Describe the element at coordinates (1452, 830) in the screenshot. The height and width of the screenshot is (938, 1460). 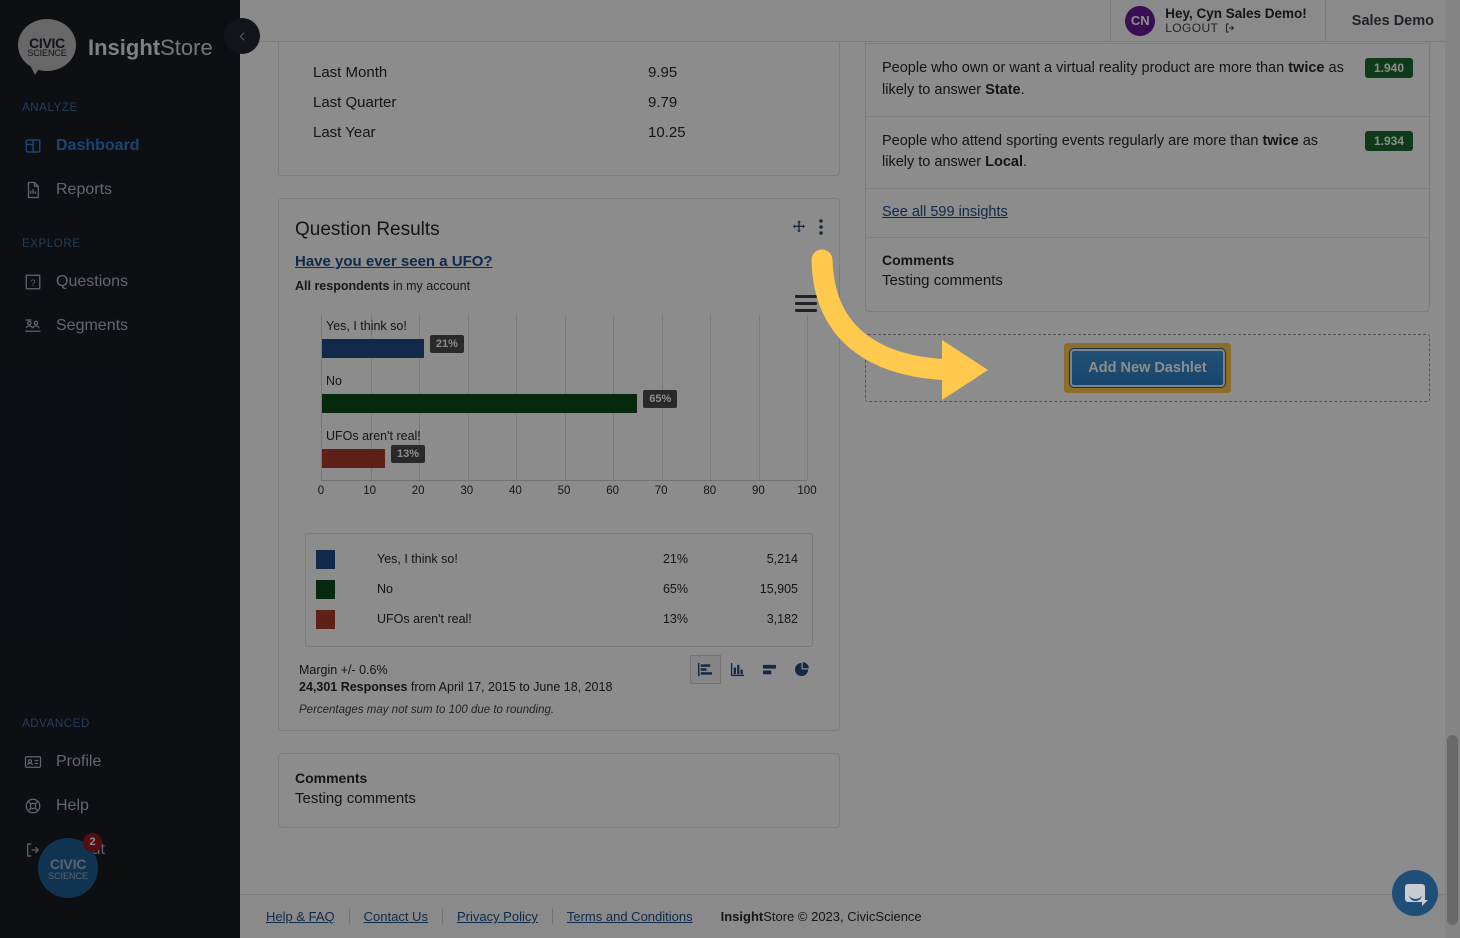
I see `scrollbar-thumb` at that location.